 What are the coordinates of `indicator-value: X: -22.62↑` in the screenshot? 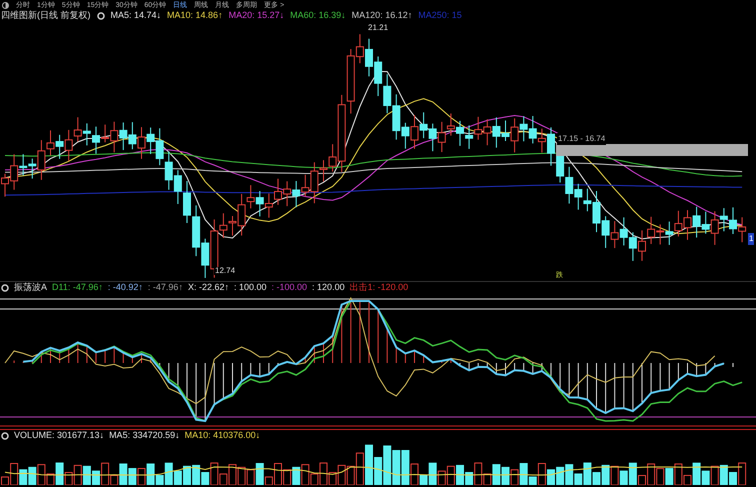 It's located at (208, 287).